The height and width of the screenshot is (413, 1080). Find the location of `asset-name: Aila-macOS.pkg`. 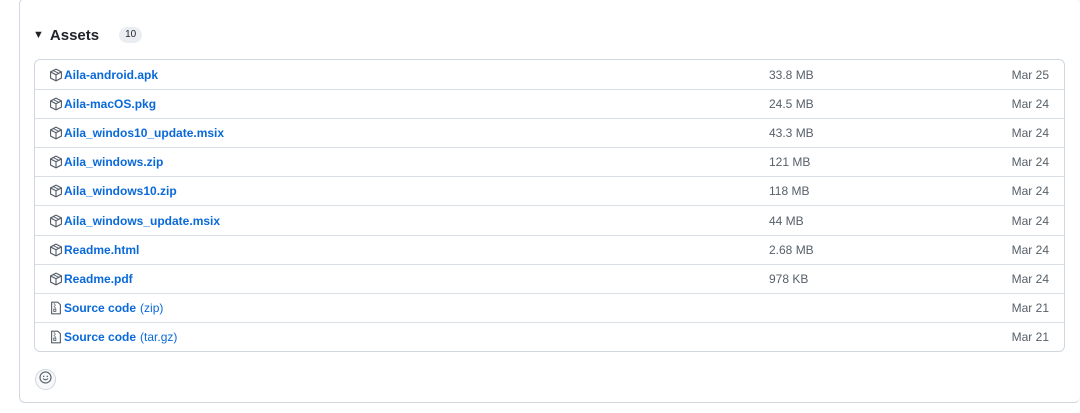

asset-name: Aila-macOS.pkg is located at coordinates (110, 104).